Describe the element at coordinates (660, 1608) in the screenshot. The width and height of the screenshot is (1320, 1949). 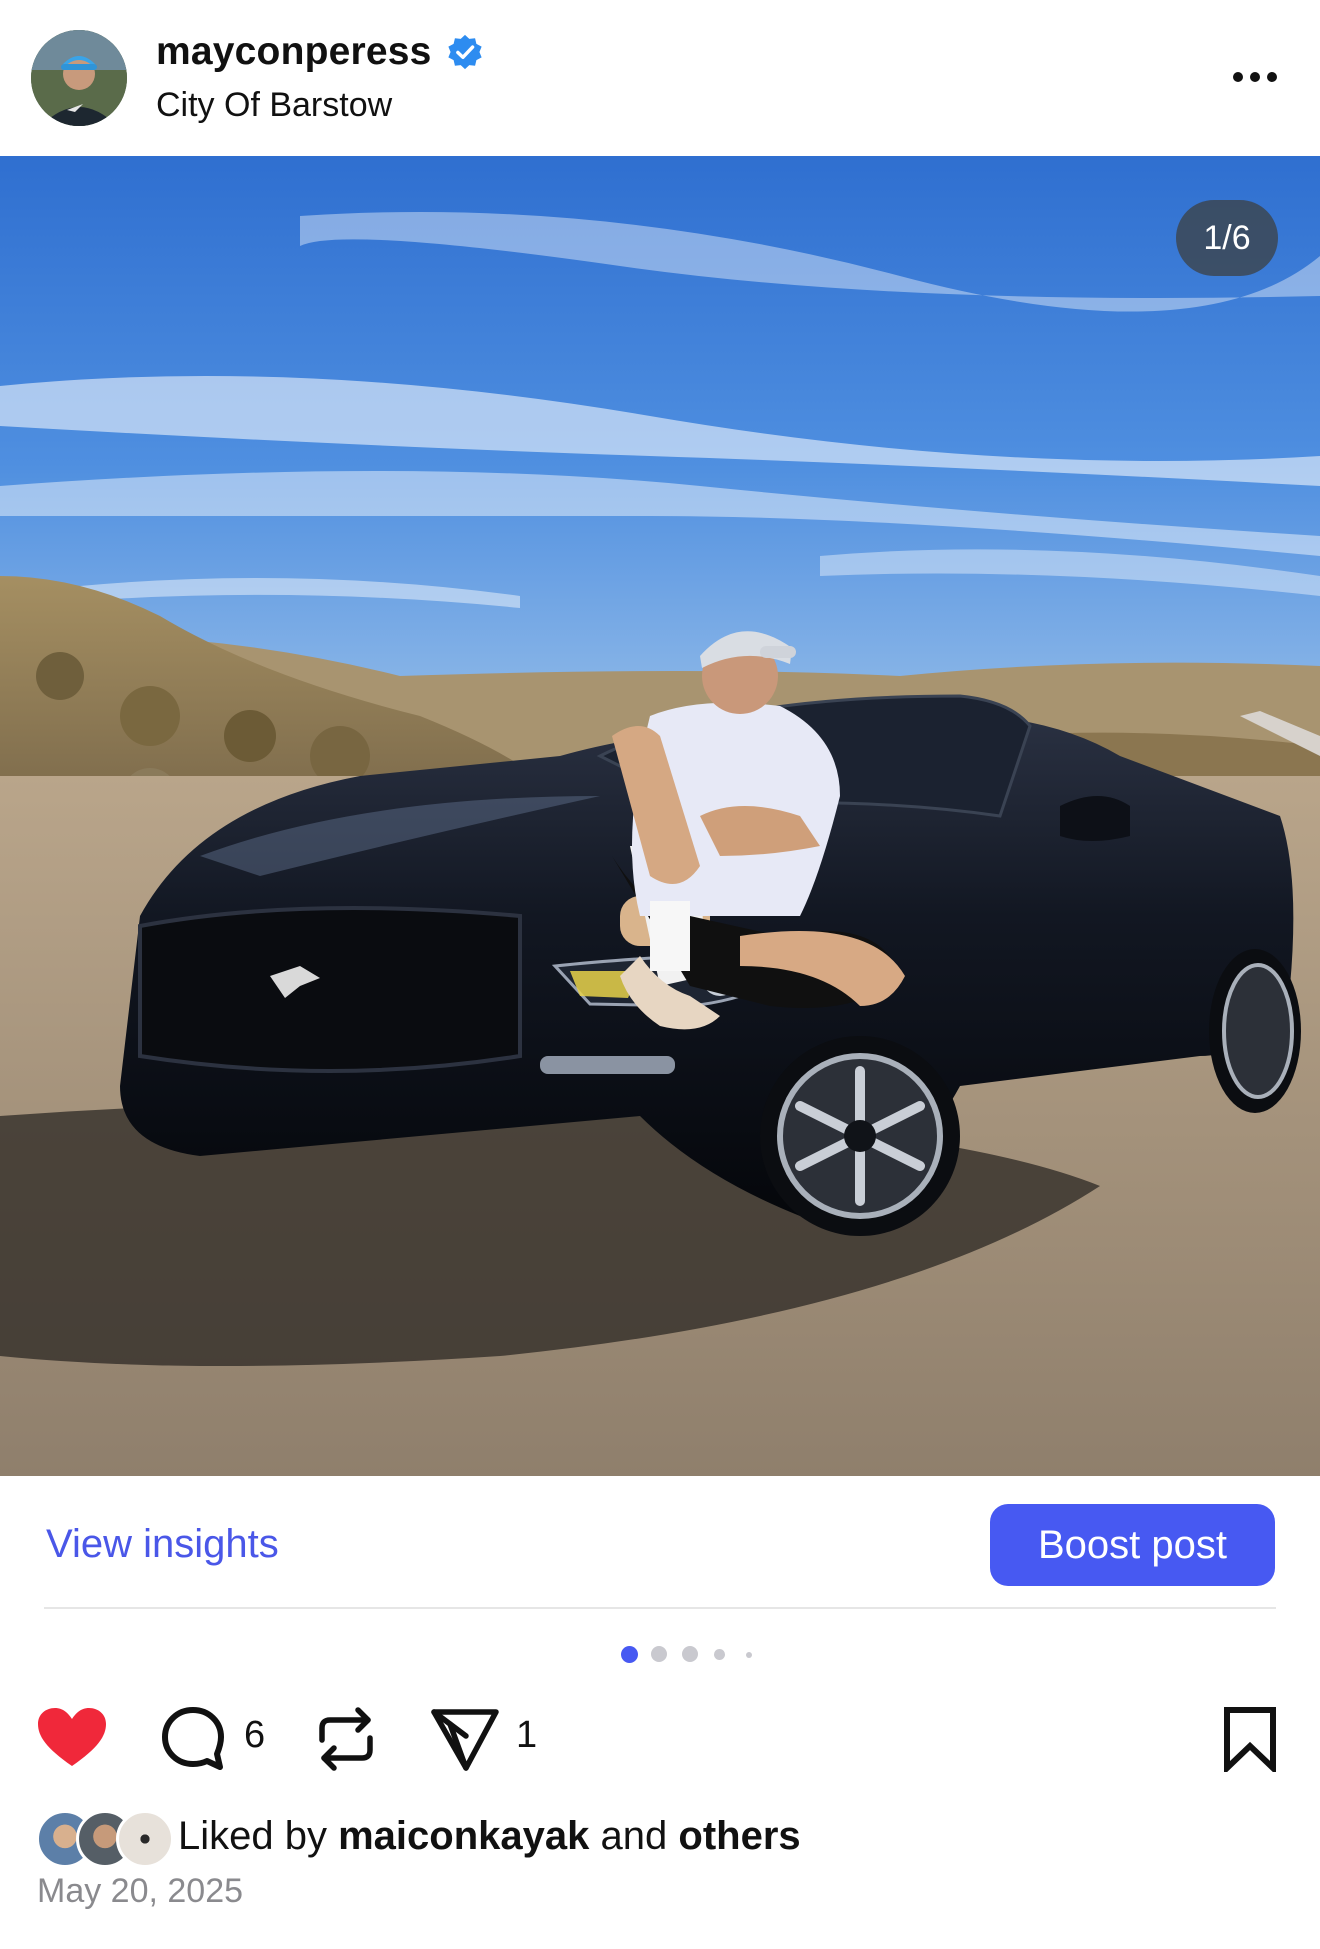
I see `divider` at that location.